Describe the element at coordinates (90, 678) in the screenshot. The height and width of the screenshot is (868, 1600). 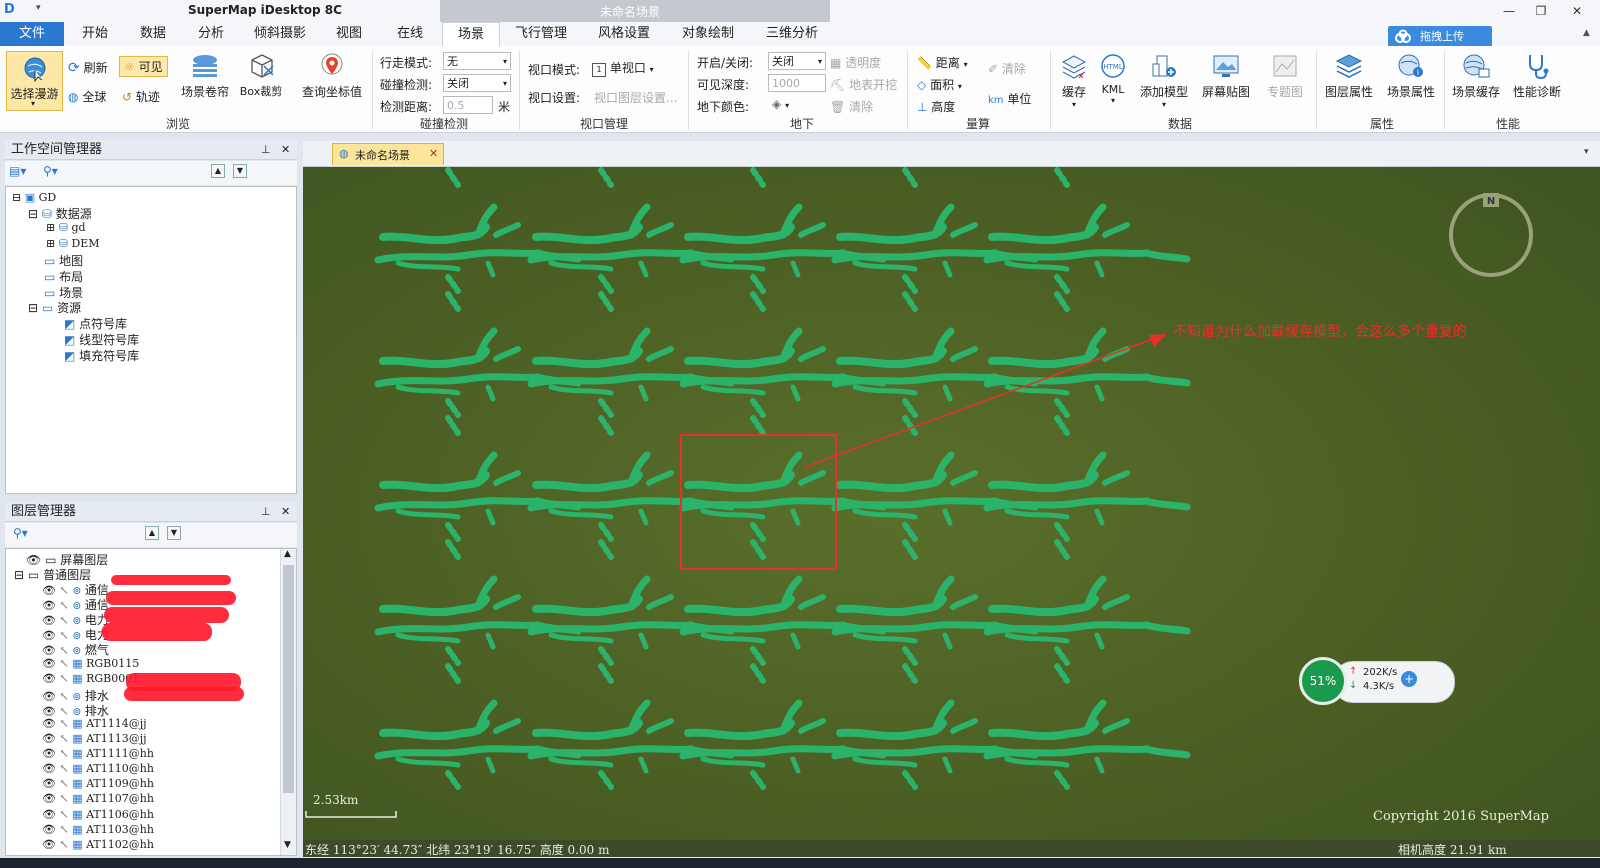
I see `layer-row: 👁 ↖ ▦ RGB0001` at that location.